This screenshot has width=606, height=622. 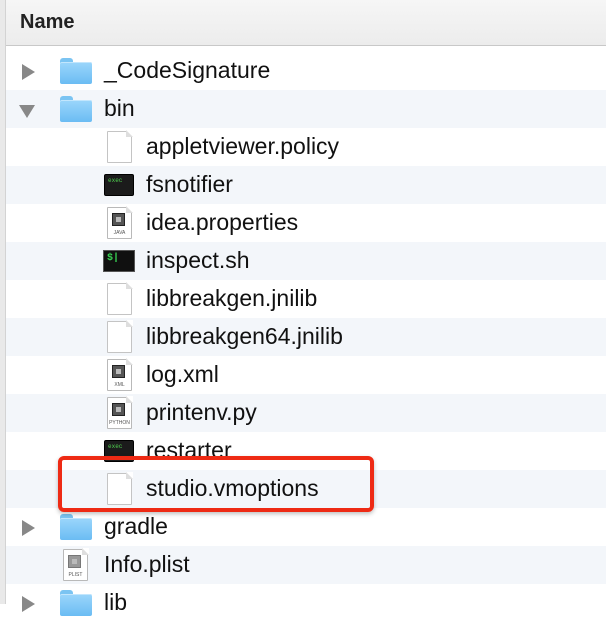 What do you see at coordinates (198, 260) in the screenshot?
I see `item-label: inspect.sh` at bounding box center [198, 260].